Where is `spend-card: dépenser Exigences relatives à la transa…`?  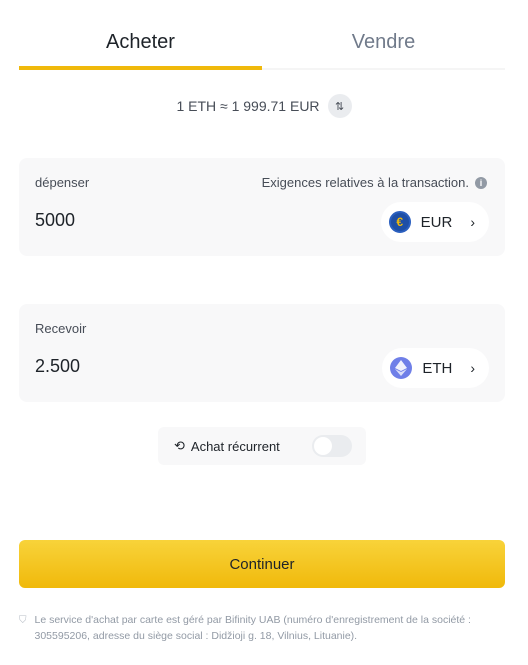
spend-card: dépenser Exigences relatives à la transa… is located at coordinates (262, 207).